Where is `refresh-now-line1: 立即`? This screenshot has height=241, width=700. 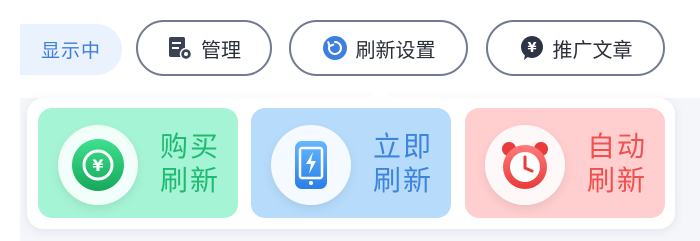
refresh-now-line1: 立即 is located at coordinates (402, 146).